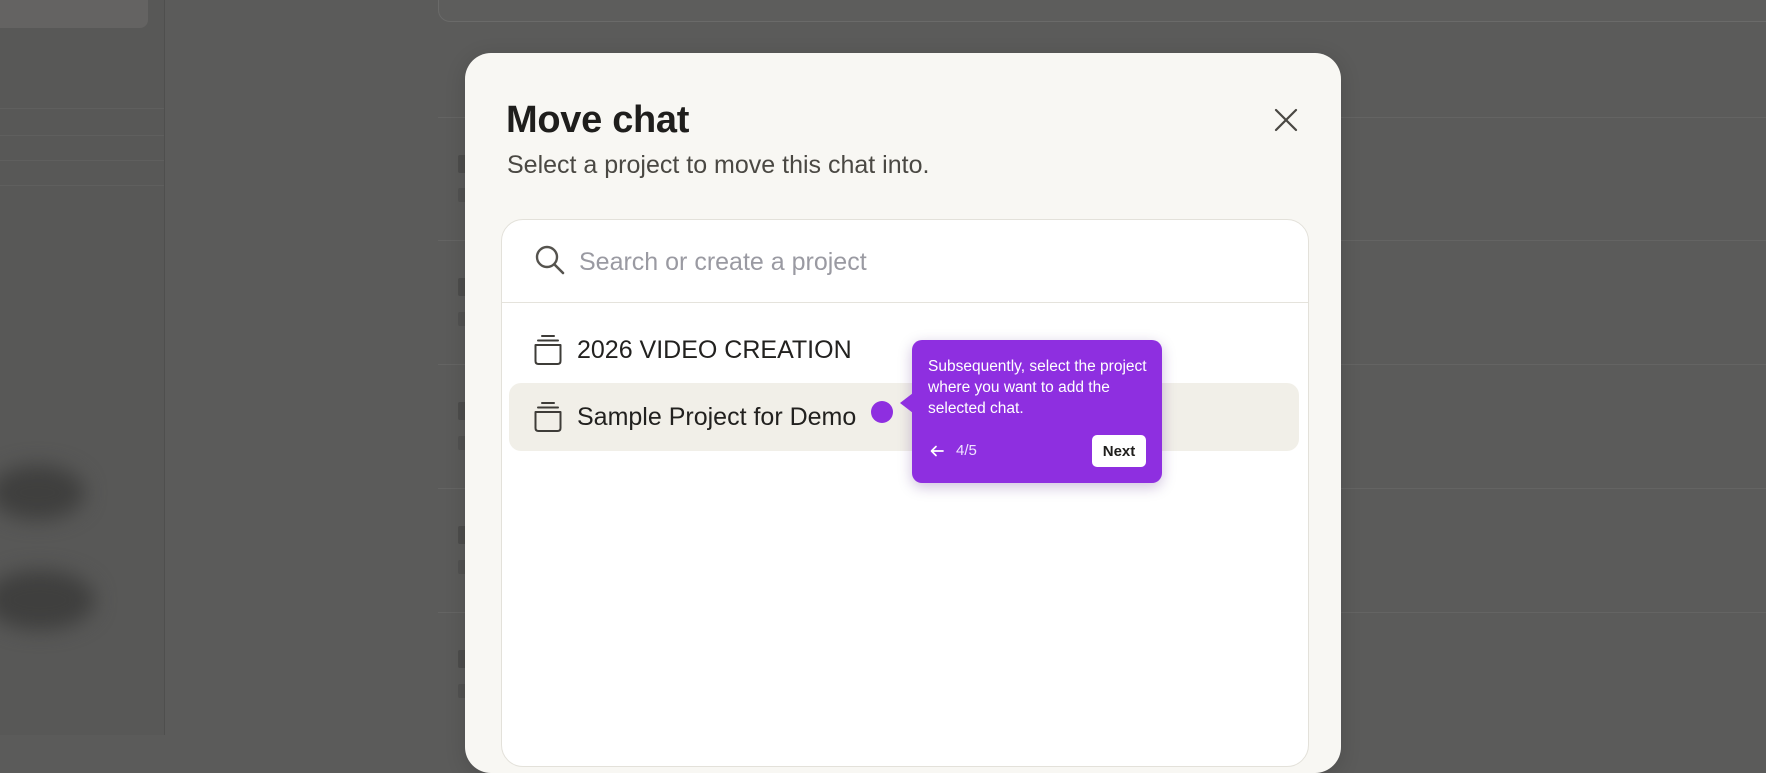 This screenshot has height=773, width=1766. I want to click on tour-step-counter: 4/5, so click(966, 450).